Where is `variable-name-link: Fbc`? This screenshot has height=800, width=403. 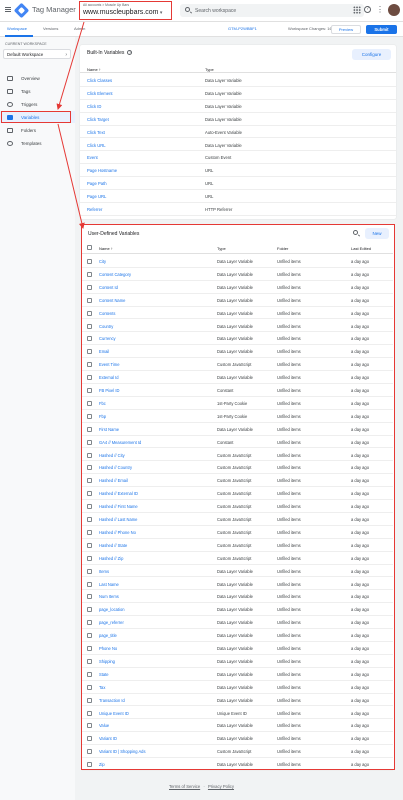 variable-name-link: Fbc is located at coordinates (102, 403).